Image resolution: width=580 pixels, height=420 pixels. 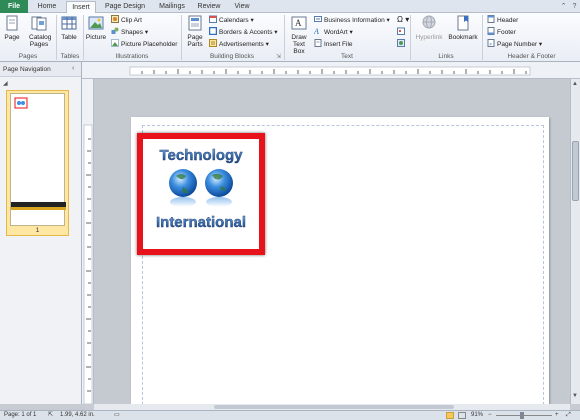 I want to click on bookmark-button: Bookmark, so click(x=463, y=28).